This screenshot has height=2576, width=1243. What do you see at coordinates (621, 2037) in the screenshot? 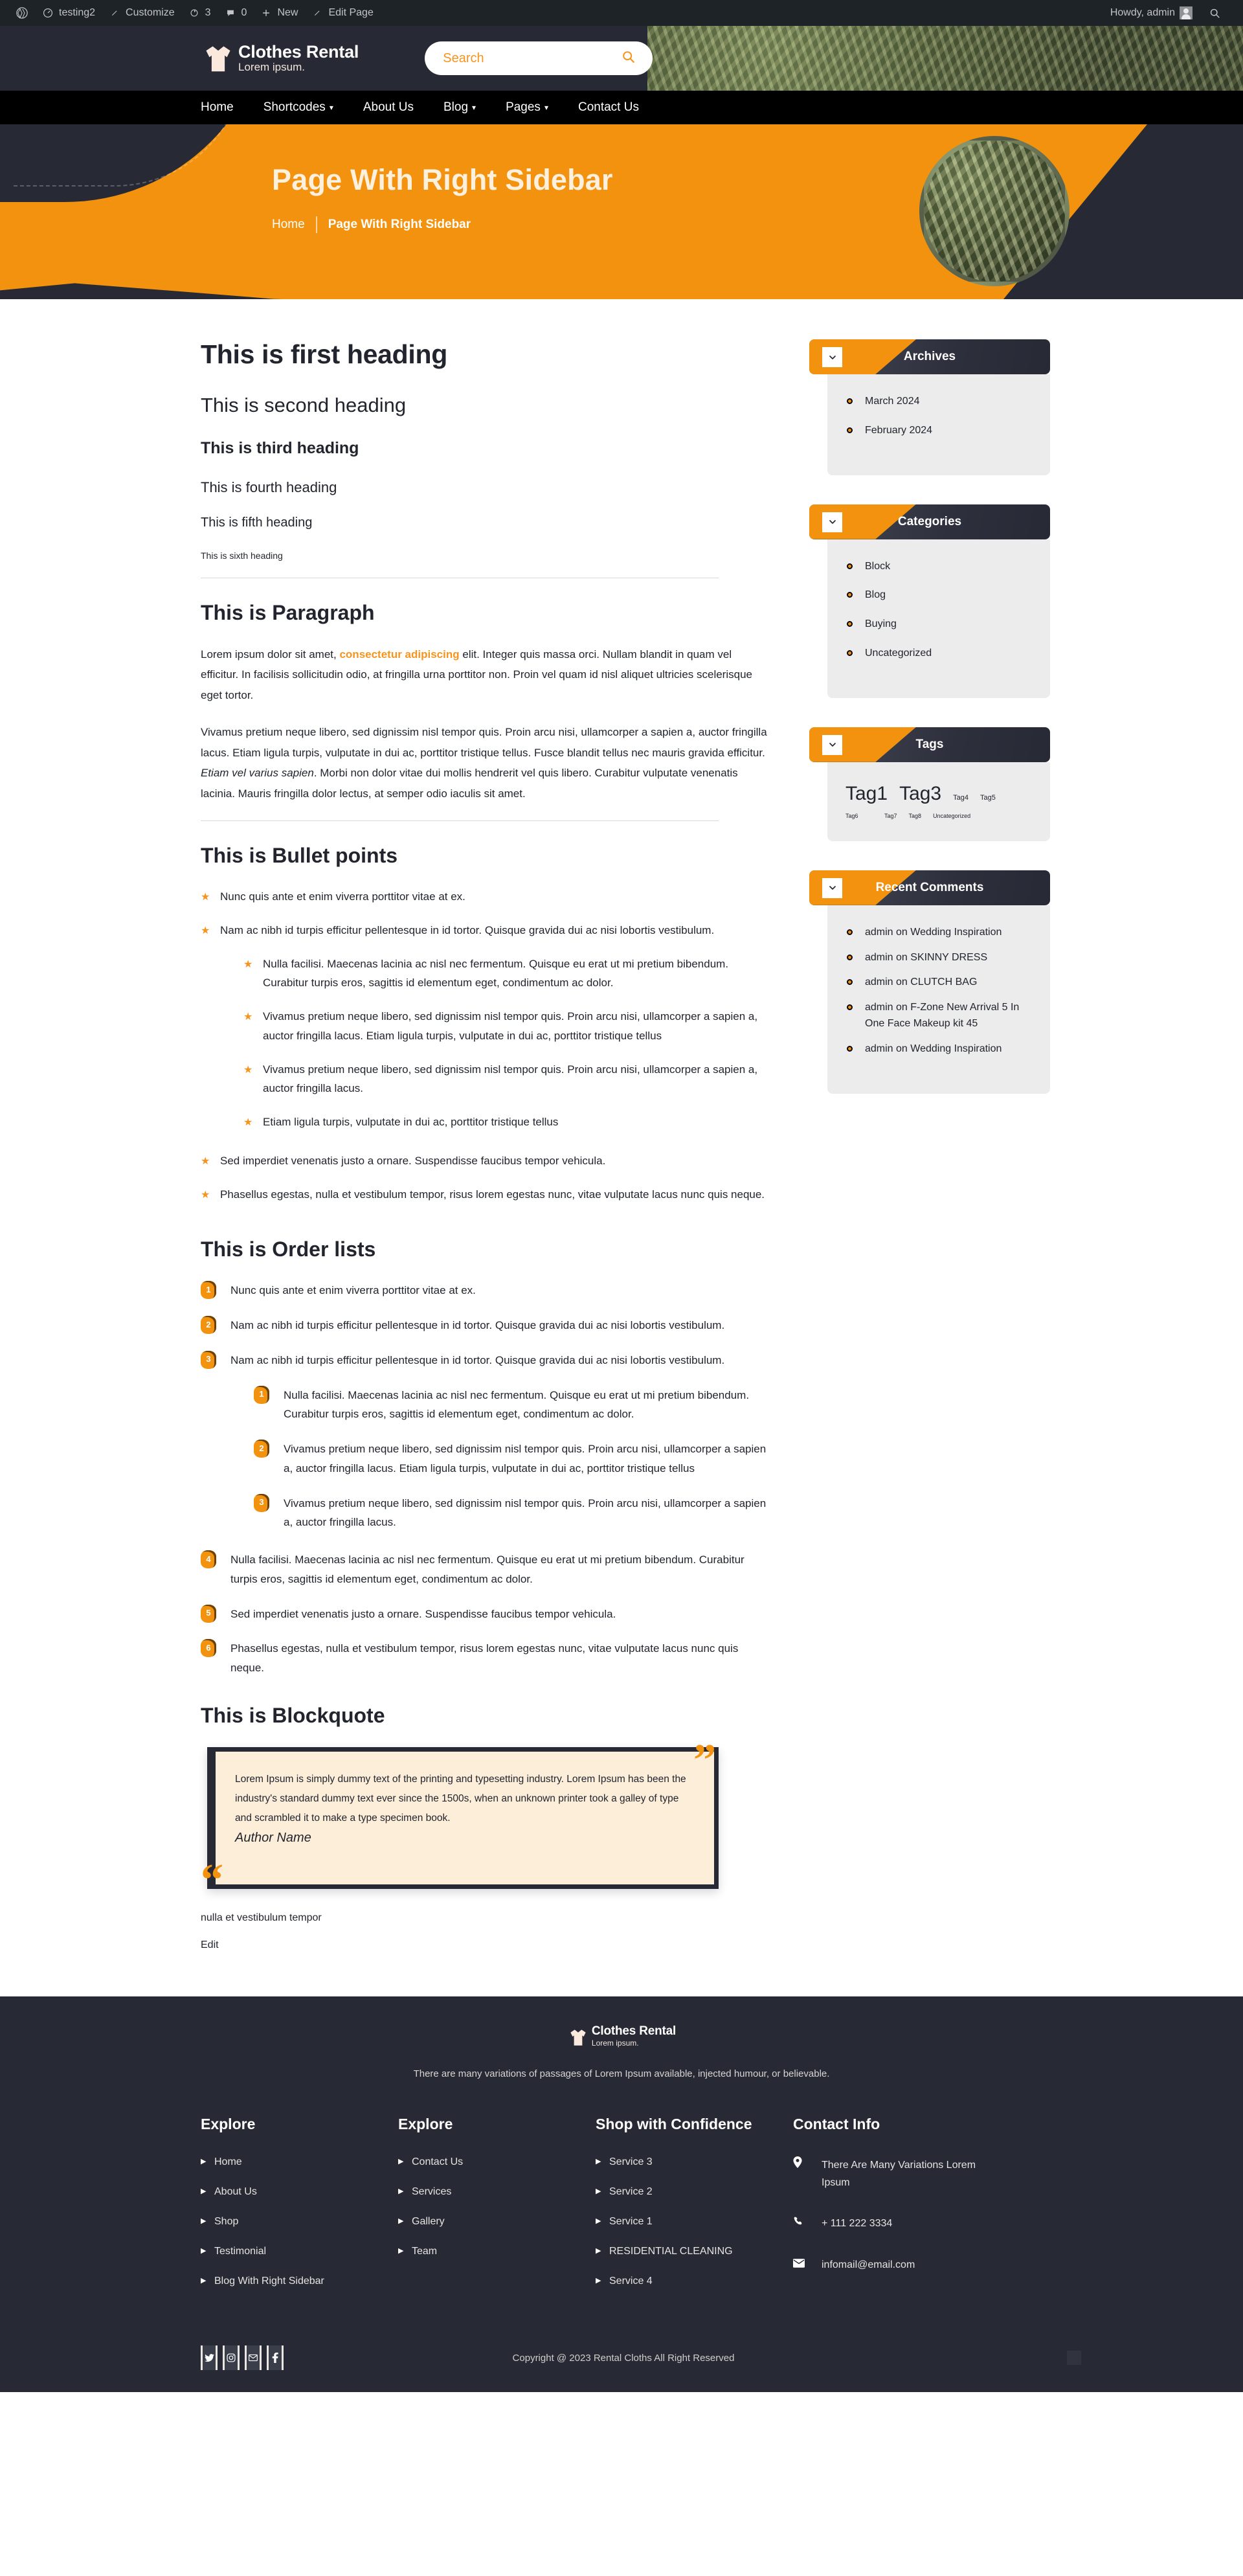
I see `footer-logo: Clothes Rental Lorem ipsum.` at bounding box center [621, 2037].